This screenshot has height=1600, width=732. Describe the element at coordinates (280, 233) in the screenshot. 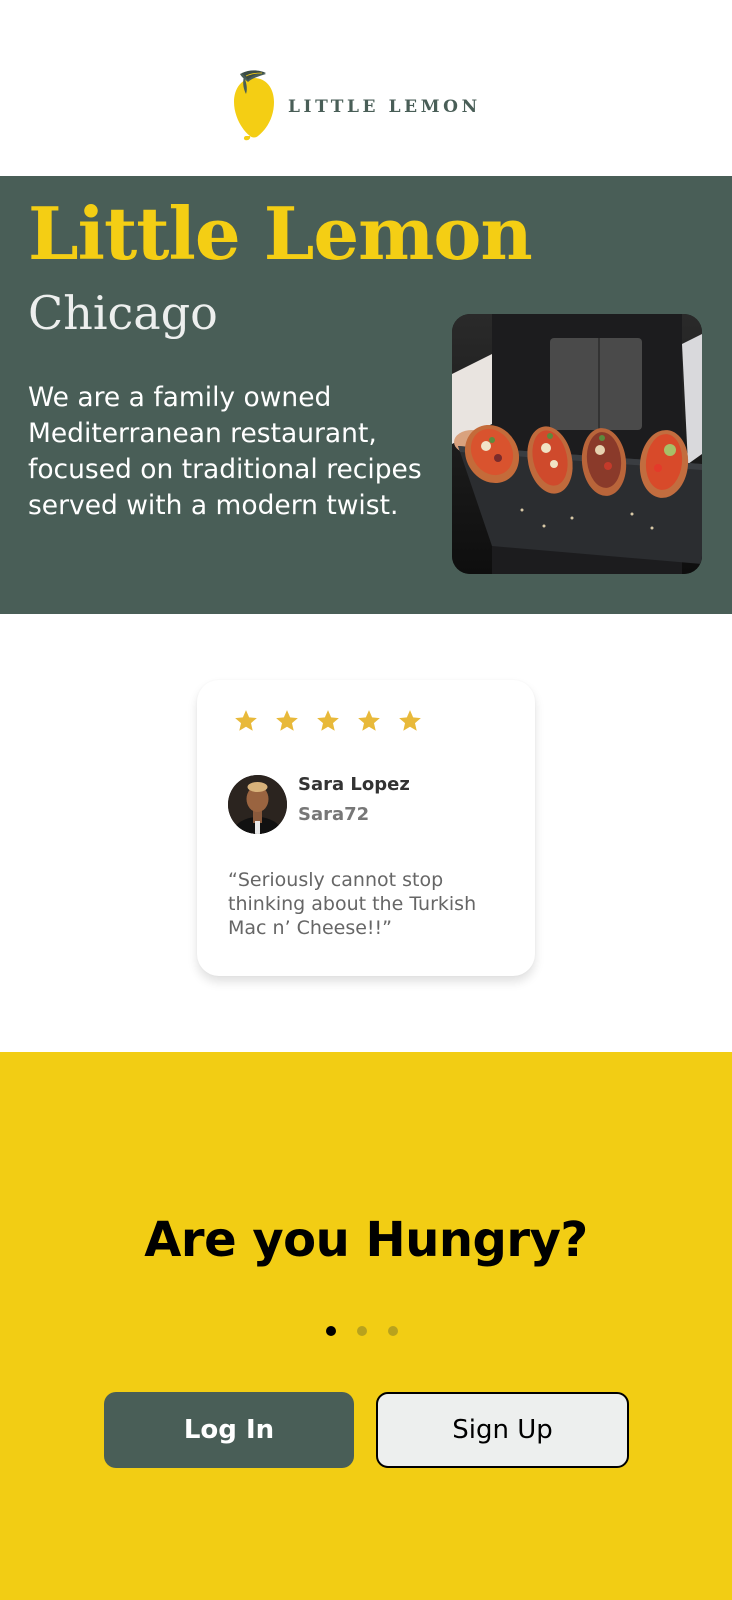

I see `hero-title: Little Lemon` at that location.